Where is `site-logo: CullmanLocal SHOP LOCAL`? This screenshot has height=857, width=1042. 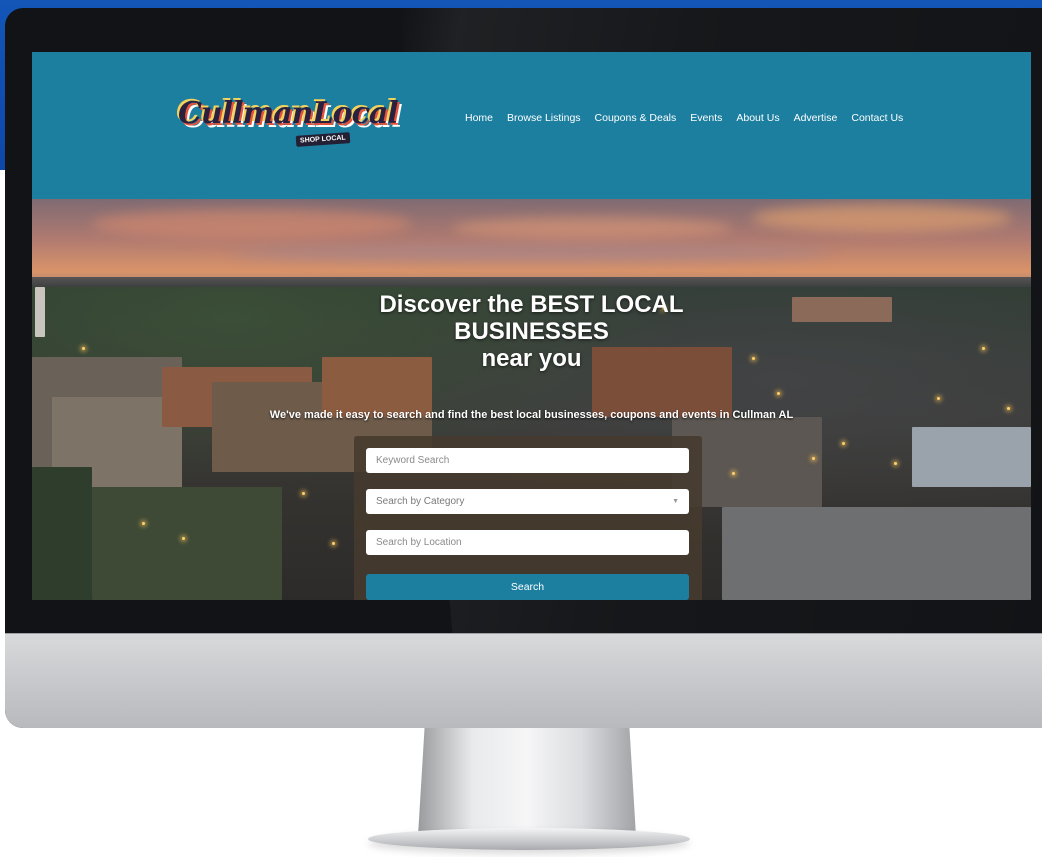 site-logo: CullmanLocal SHOP LOCAL is located at coordinates (288, 126).